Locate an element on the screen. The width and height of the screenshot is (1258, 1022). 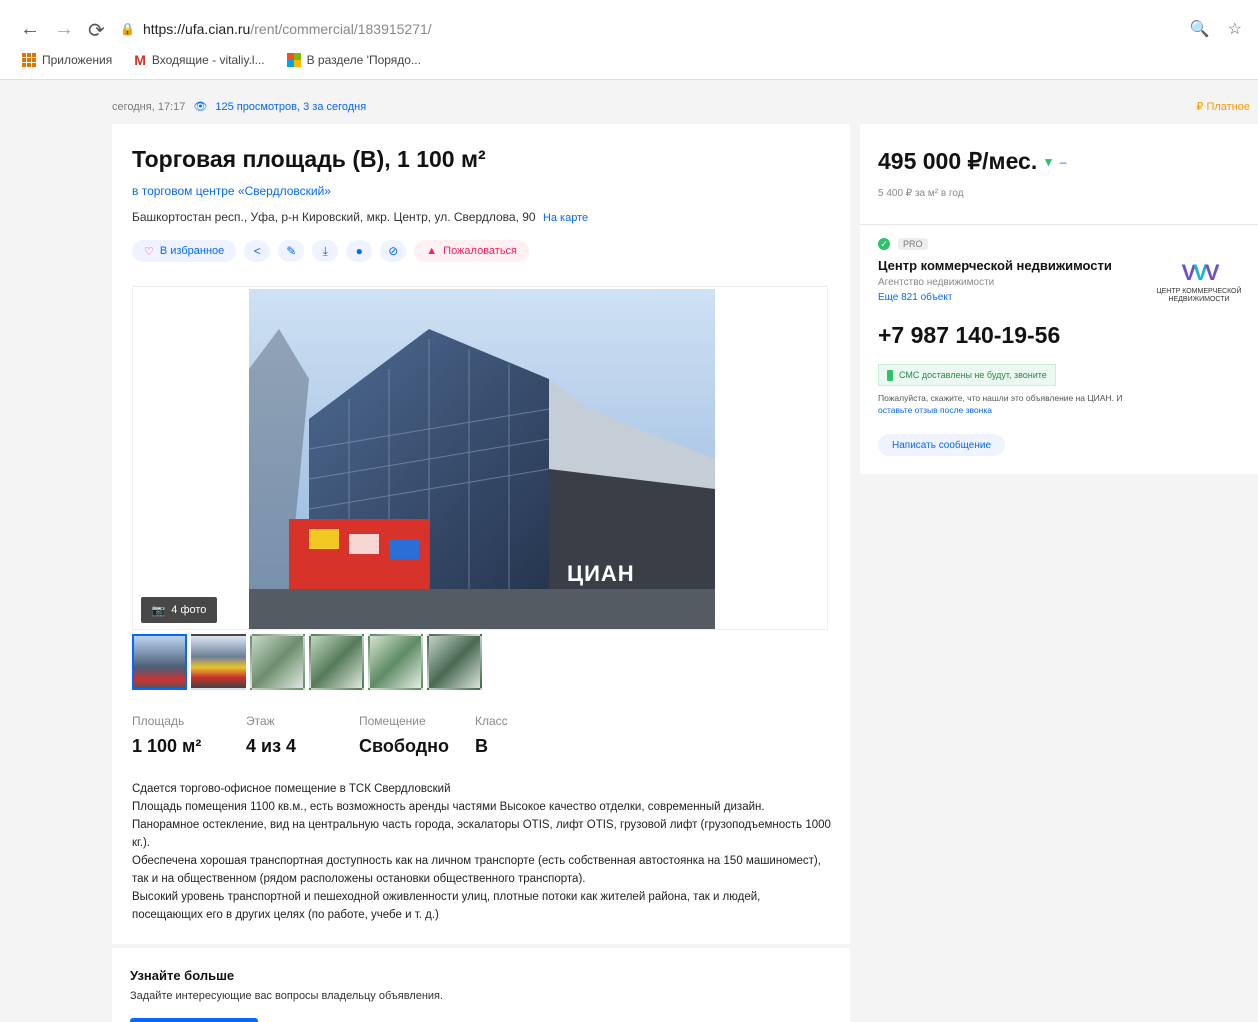
download-icon: ⤓ is located at coordinates (325, 250).